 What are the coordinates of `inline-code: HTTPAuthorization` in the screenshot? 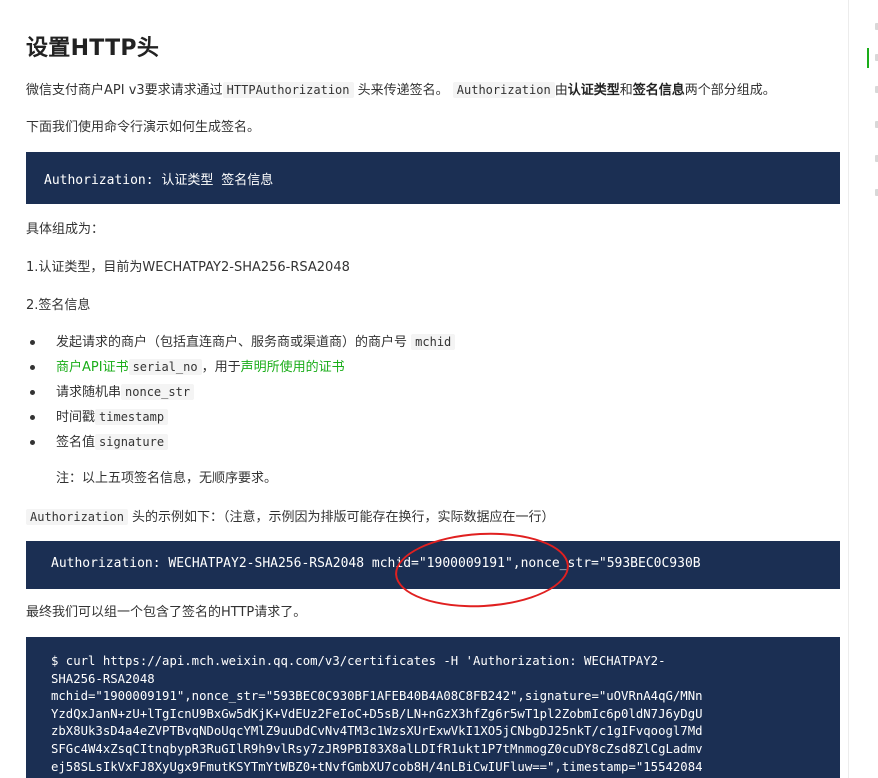 It's located at (288, 90).